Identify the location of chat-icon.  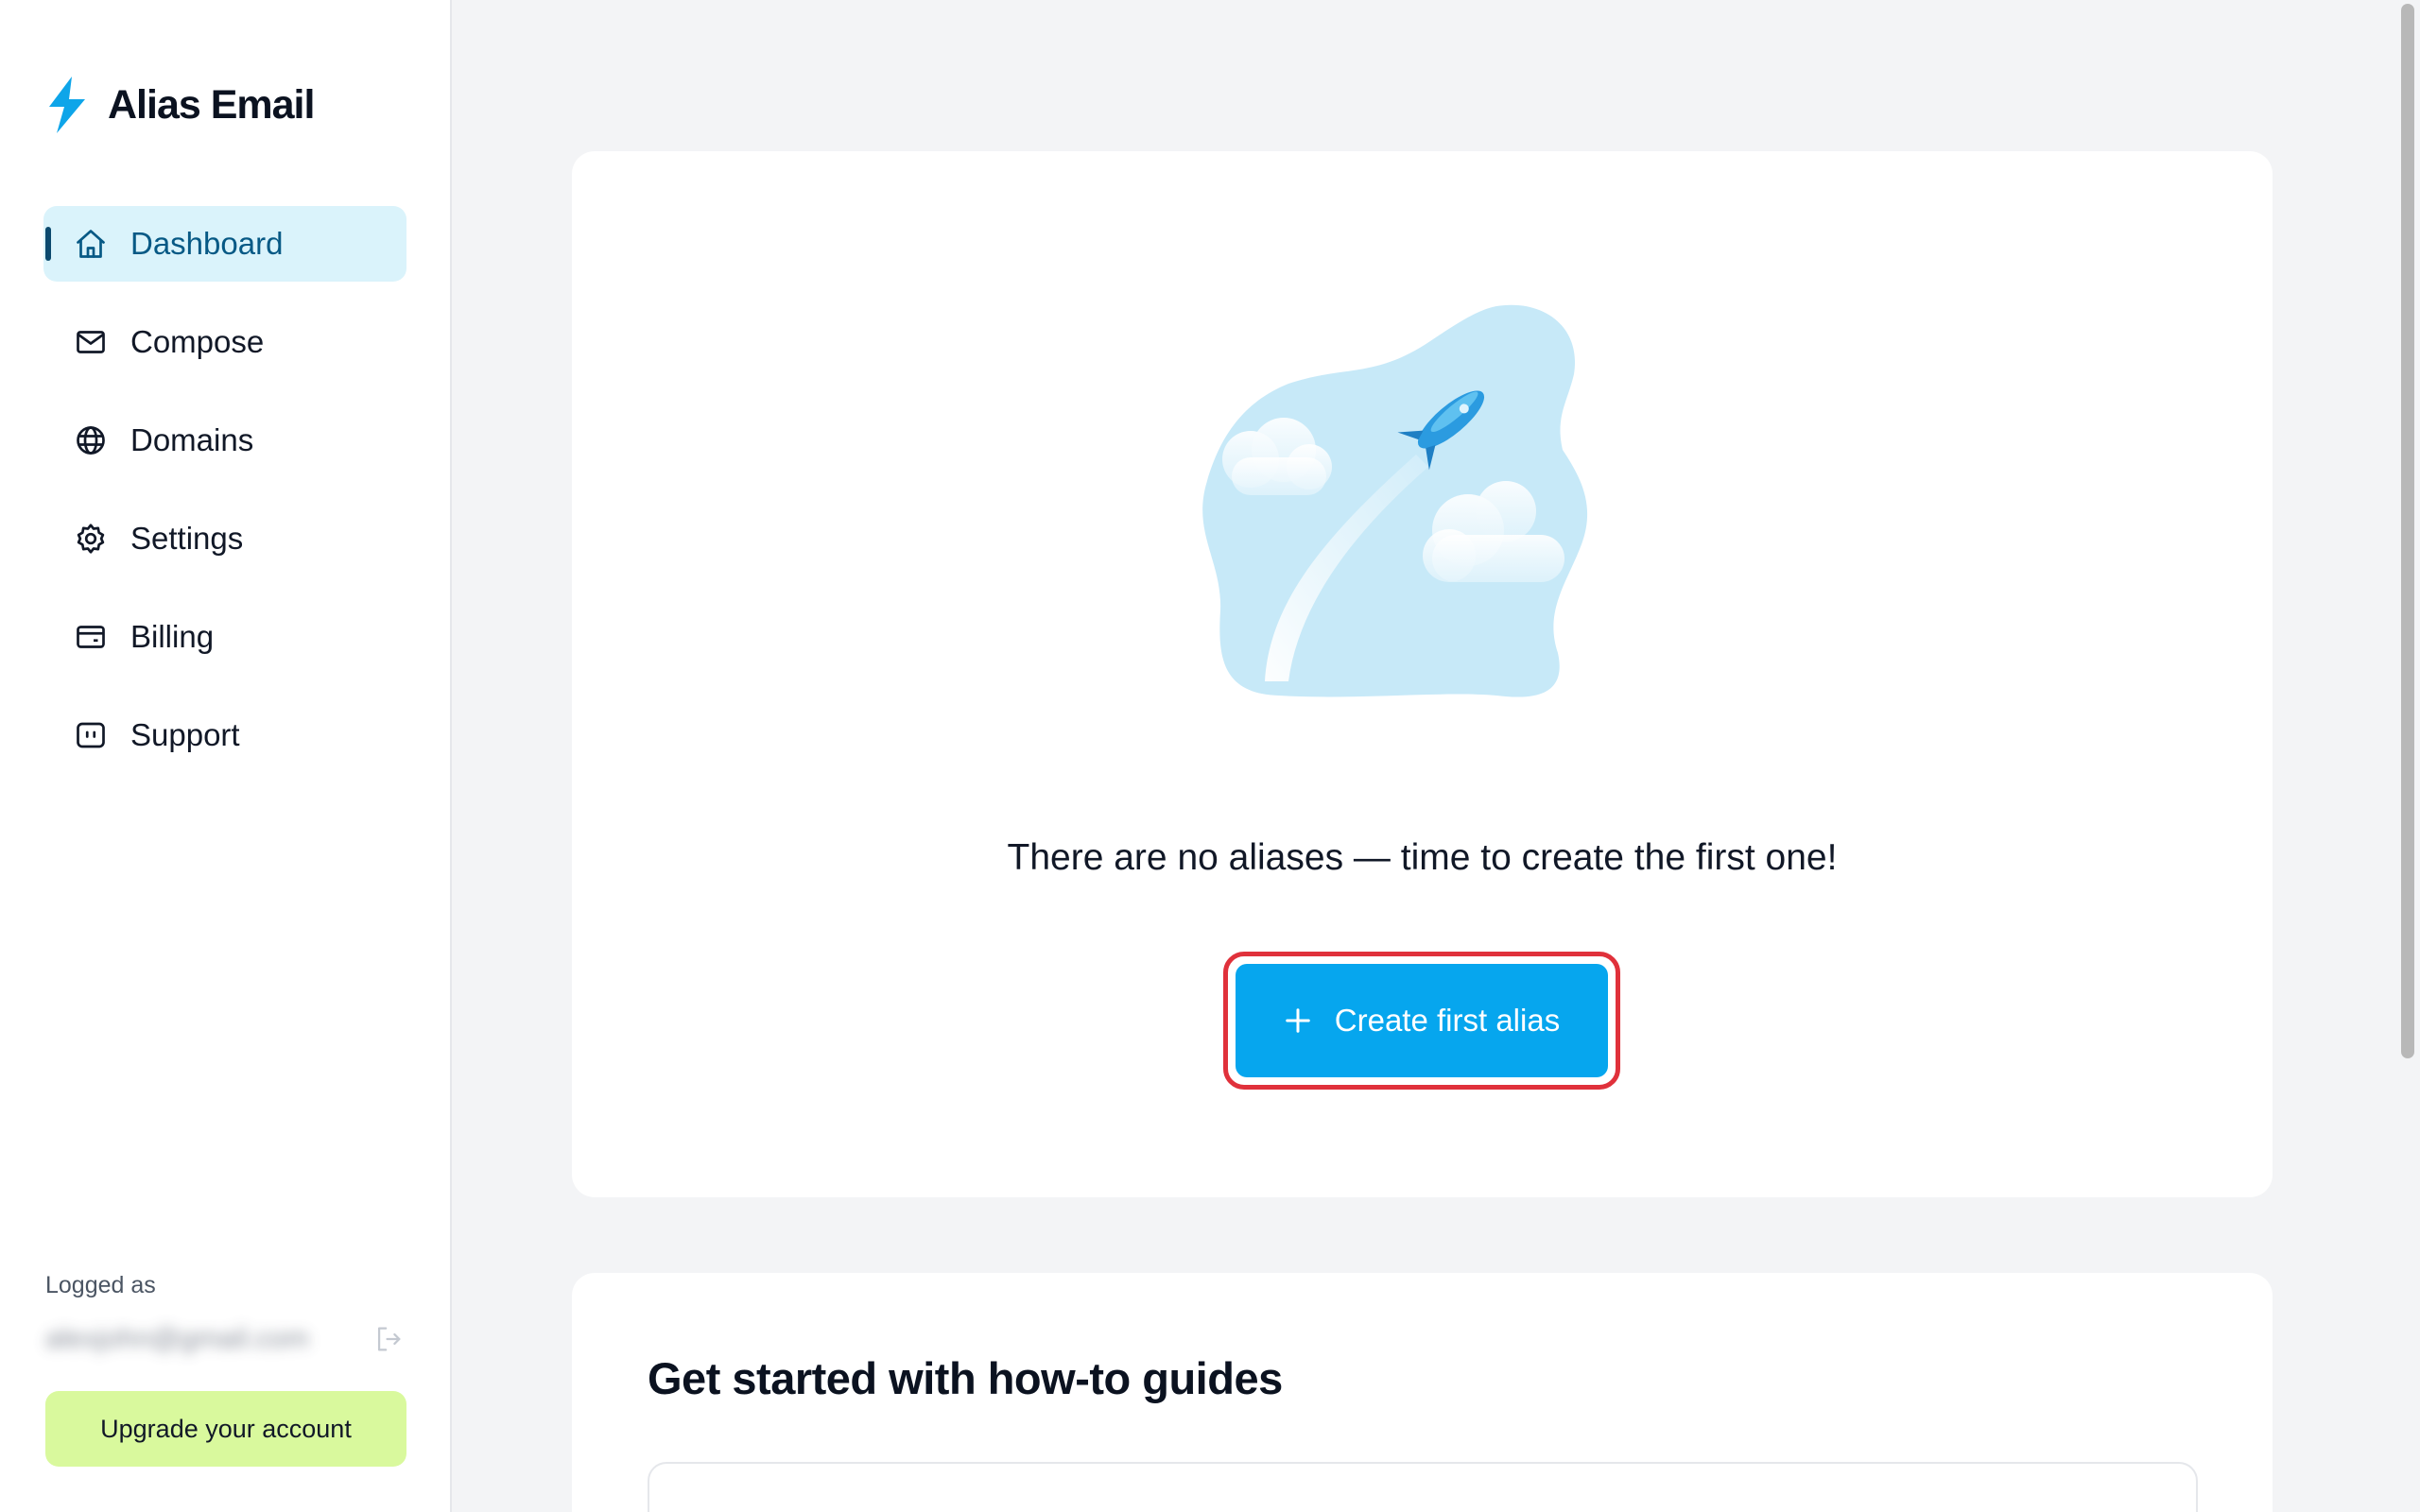
(91, 735).